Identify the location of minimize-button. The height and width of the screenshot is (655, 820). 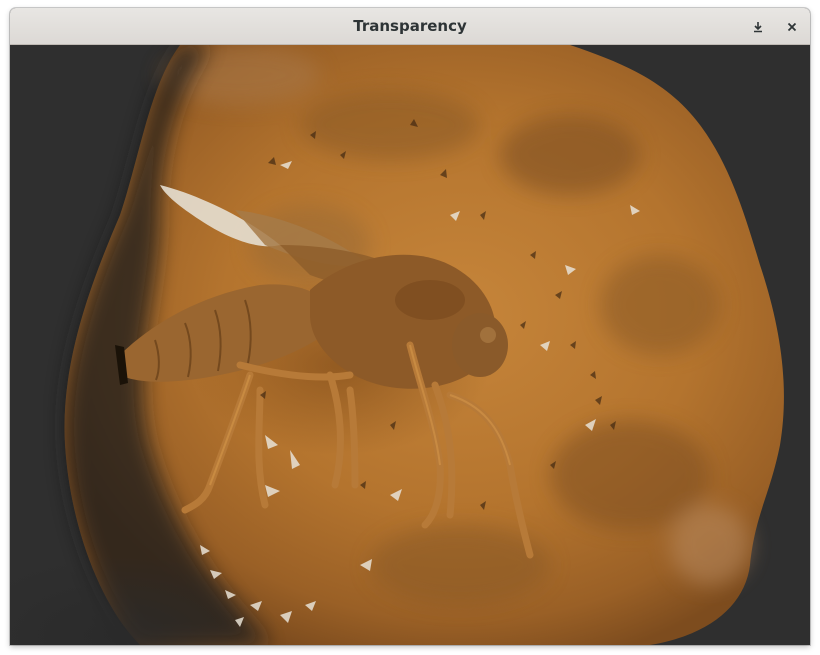
(758, 27).